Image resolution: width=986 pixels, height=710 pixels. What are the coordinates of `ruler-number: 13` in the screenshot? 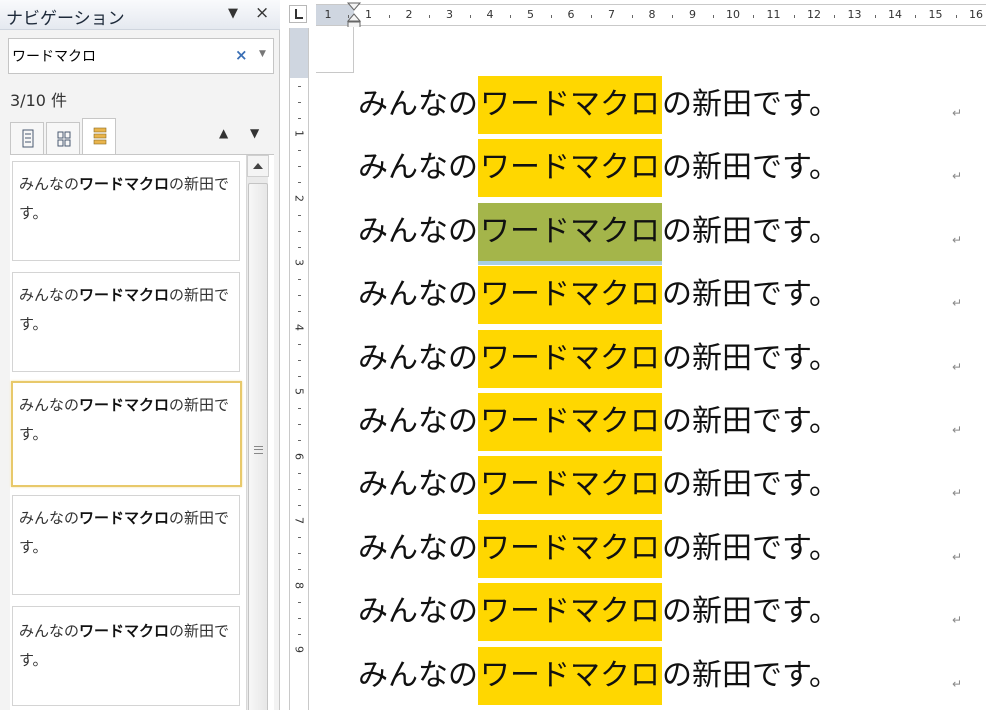 It's located at (854, 14).